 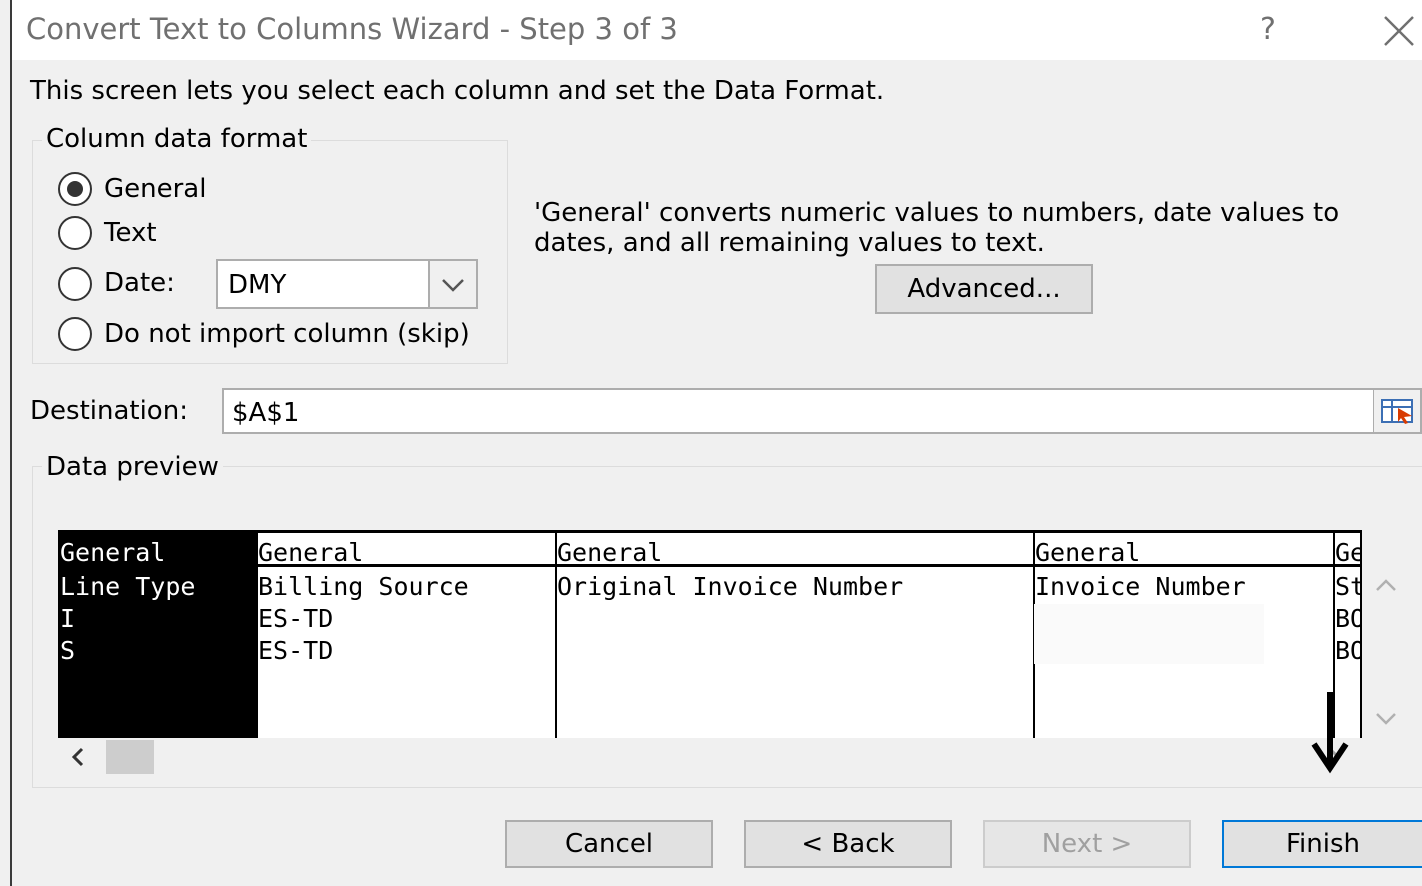 What do you see at coordinates (75, 284) in the screenshot?
I see `date-radio` at bounding box center [75, 284].